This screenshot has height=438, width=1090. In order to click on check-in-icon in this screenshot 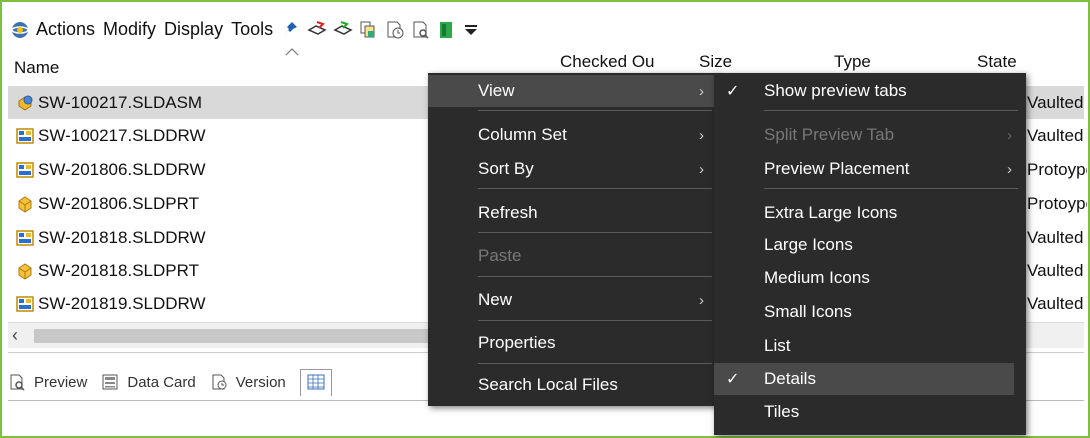, I will do `click(343, 29)`.